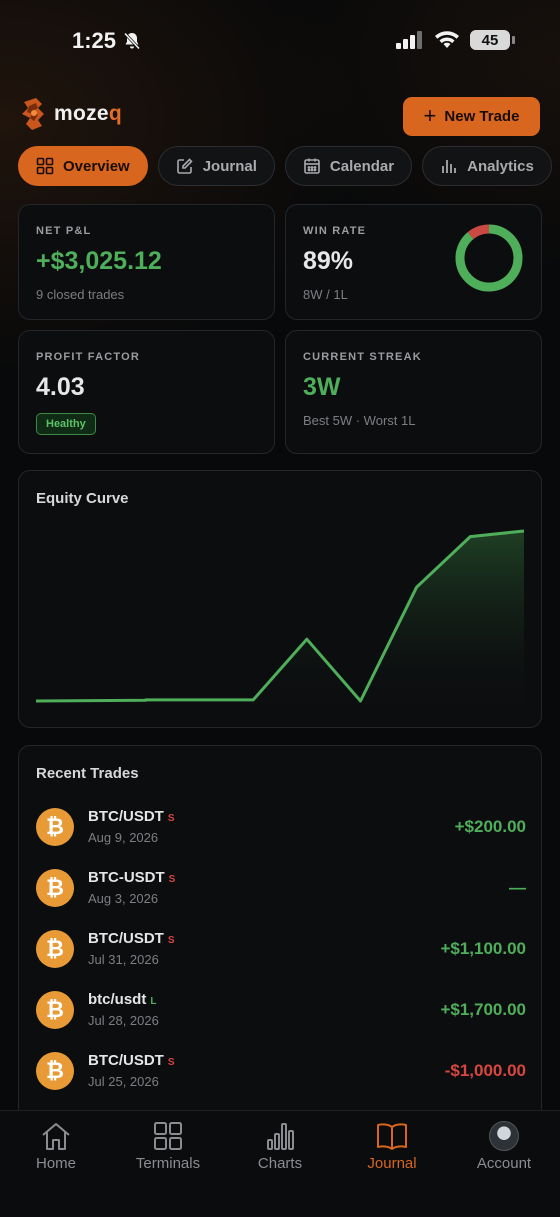 The height and width of the screenshot is (1217, 560). What do you see at coordinates (123, 959) in the screenshot?
I see `trade-date: Jul 31, 2026` at bounding box center [123, 959].